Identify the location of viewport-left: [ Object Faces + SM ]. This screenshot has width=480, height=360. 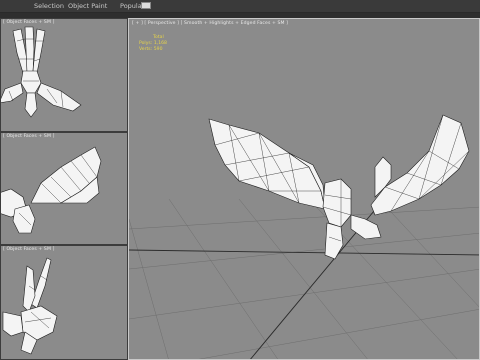
(64, 302).